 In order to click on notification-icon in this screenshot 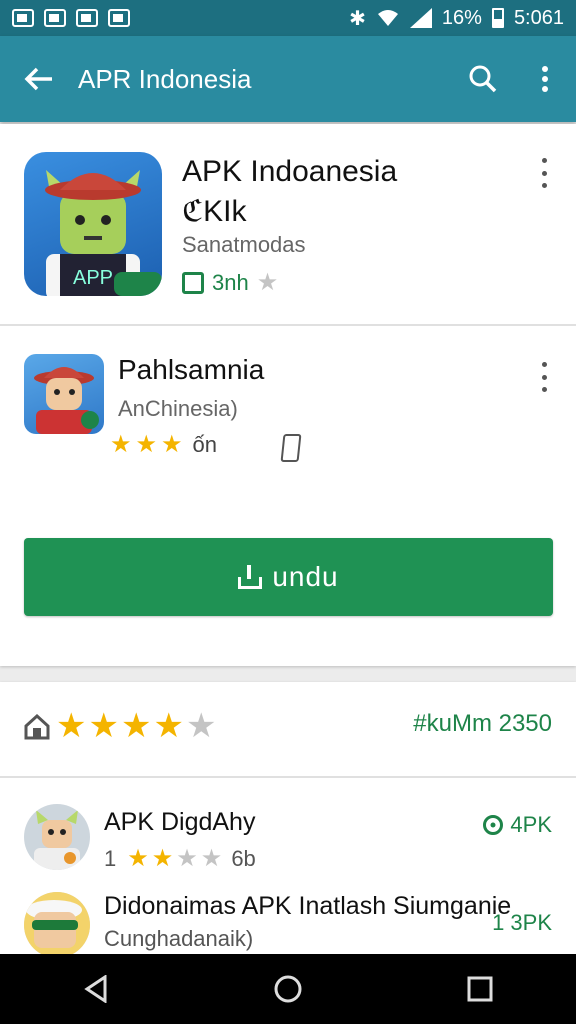, I will do `click(23, 18)`.